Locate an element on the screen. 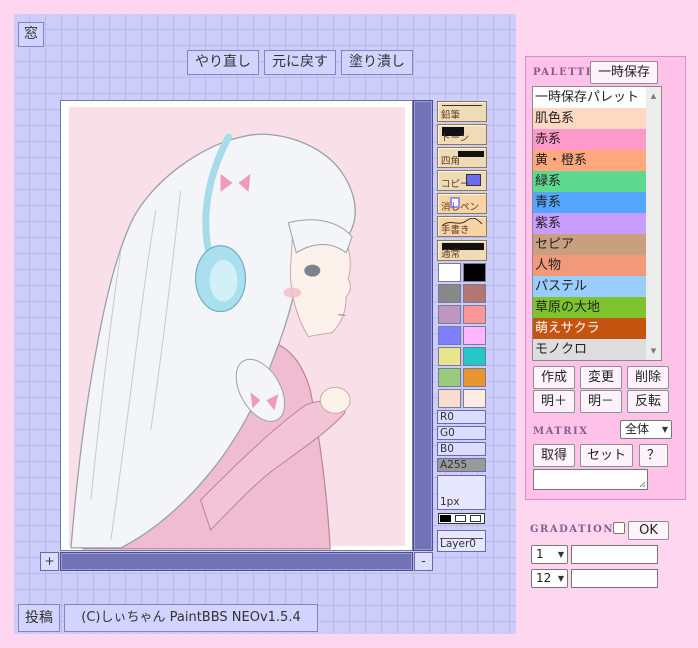  blue-slider: B0 is located at coordinates (461, 449).